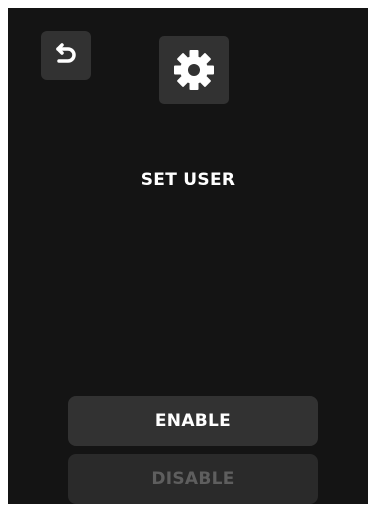 The height and width of the screenshot is (506, 376). I want to click on gear-icon, so click(194, 70).